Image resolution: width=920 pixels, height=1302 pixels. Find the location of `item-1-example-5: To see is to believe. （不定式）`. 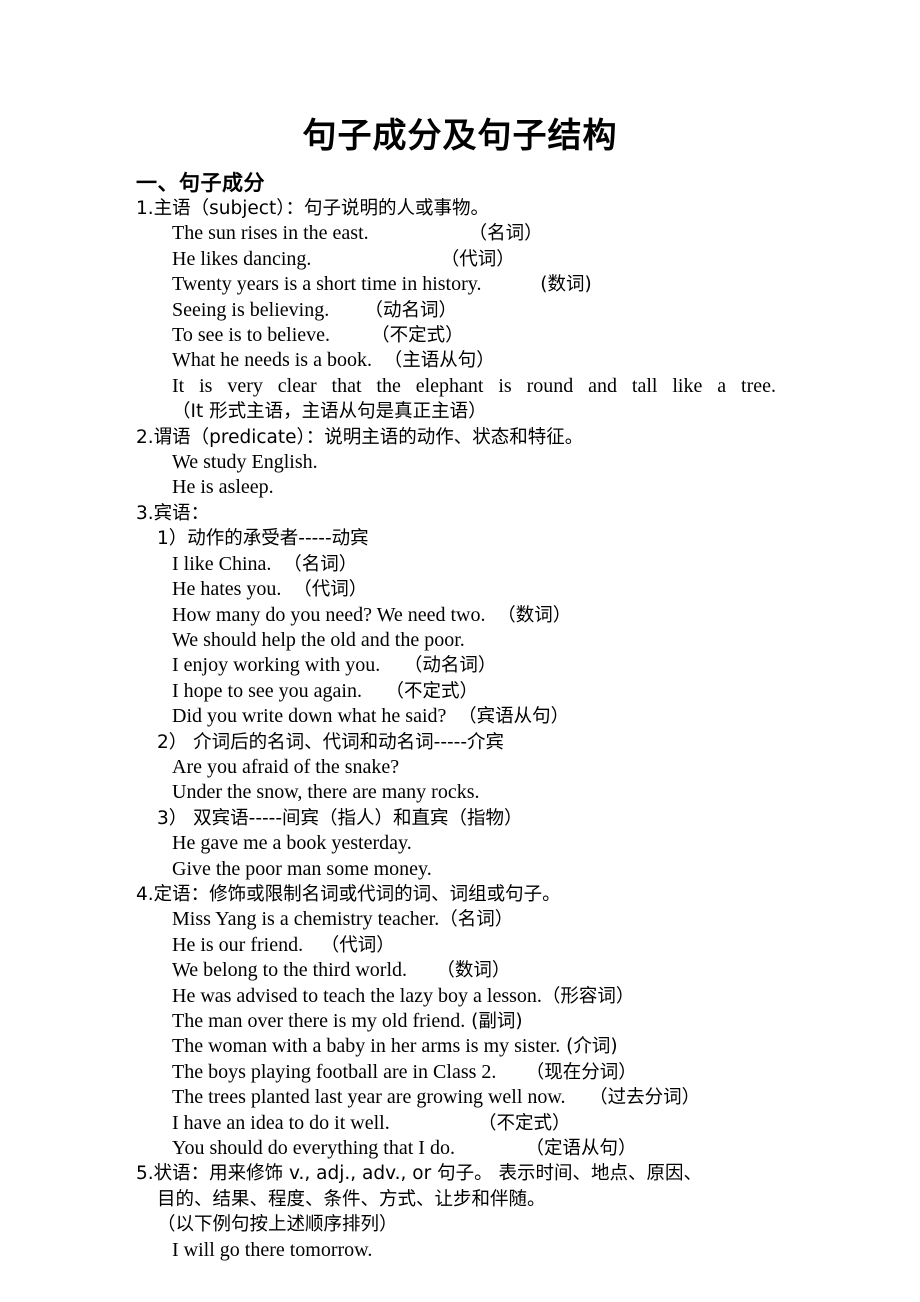

item-1-example-5: To see is to believe. （不定式） is located at coordinates (460, 335).